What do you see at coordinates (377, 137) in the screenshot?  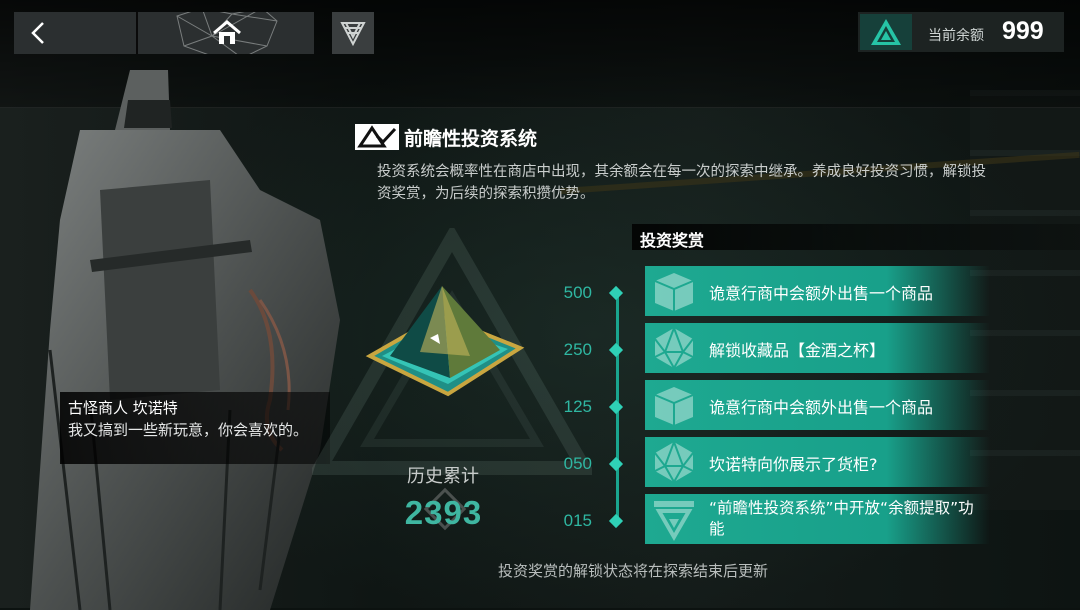 I see `investment-system-icon` at bounding box center [377, 137].